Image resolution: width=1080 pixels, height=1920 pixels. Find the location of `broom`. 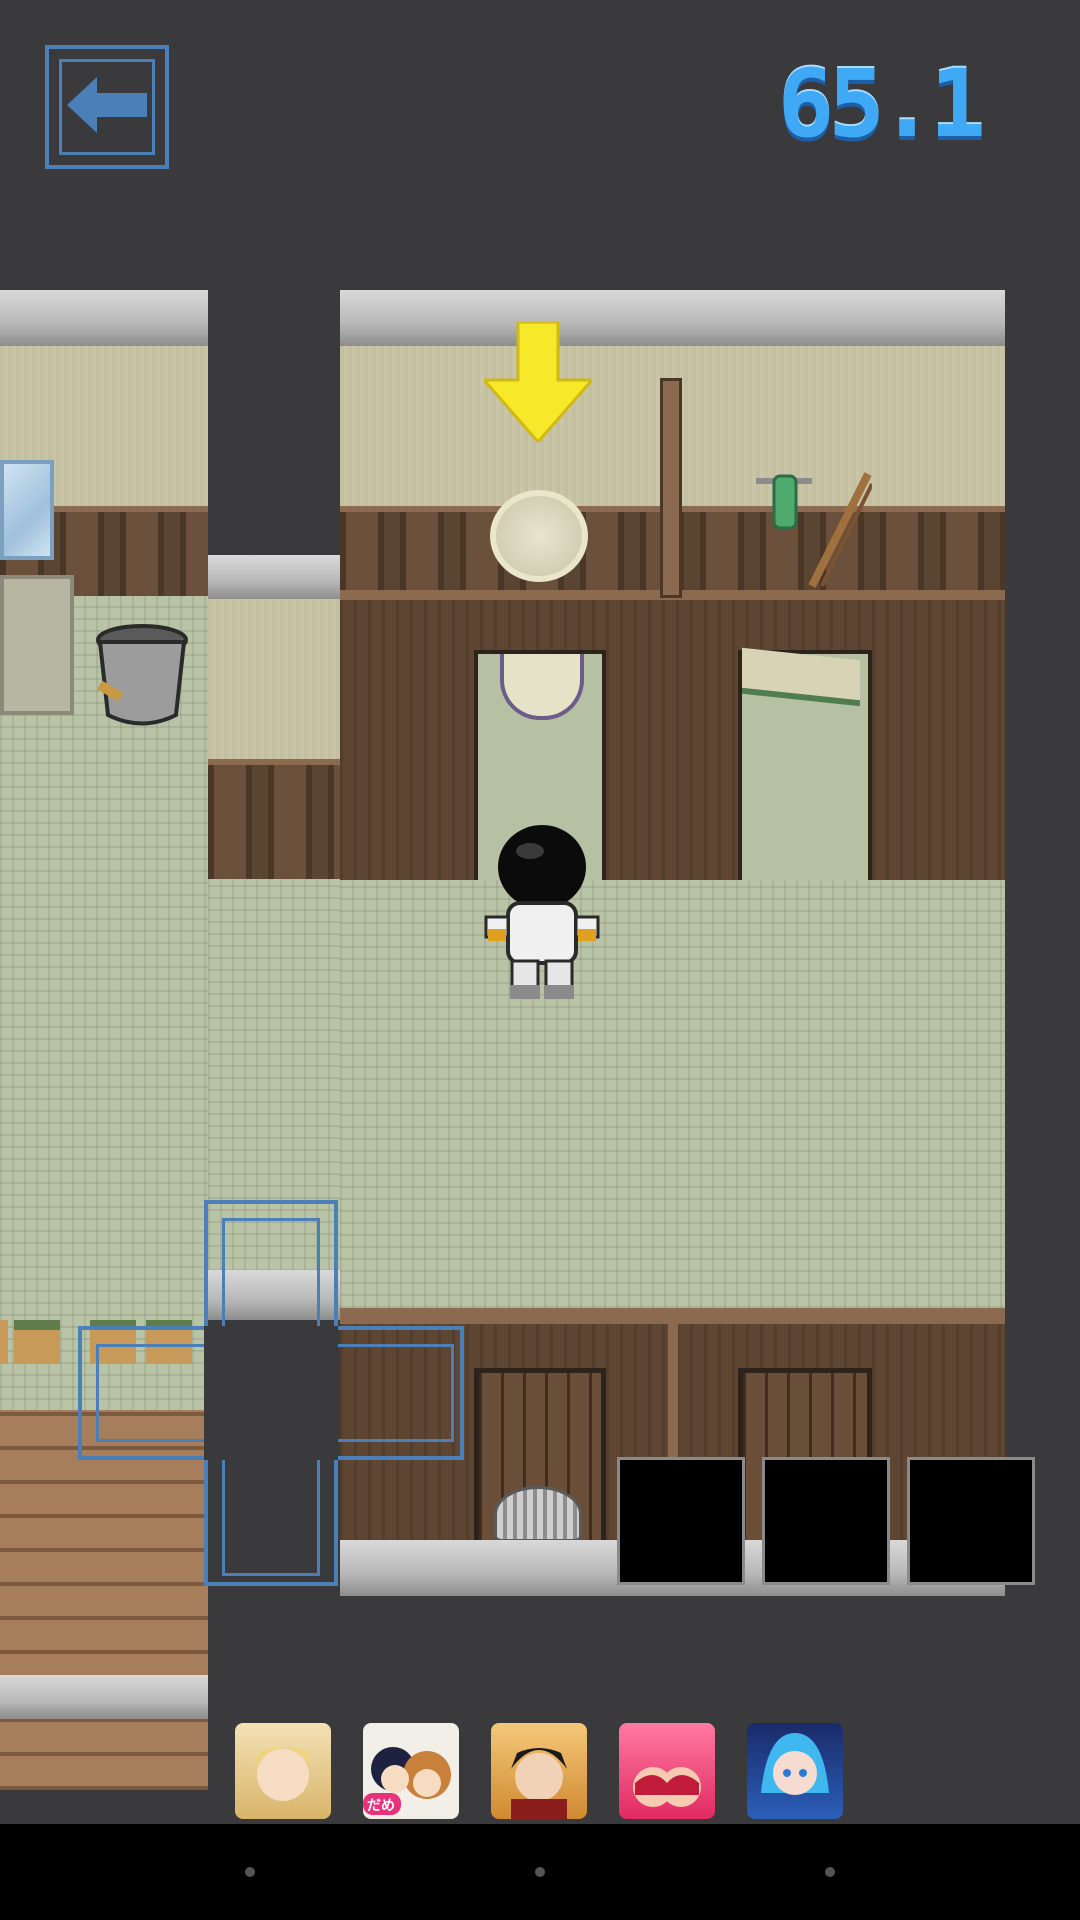

broom is located at coordinates (812, 530).